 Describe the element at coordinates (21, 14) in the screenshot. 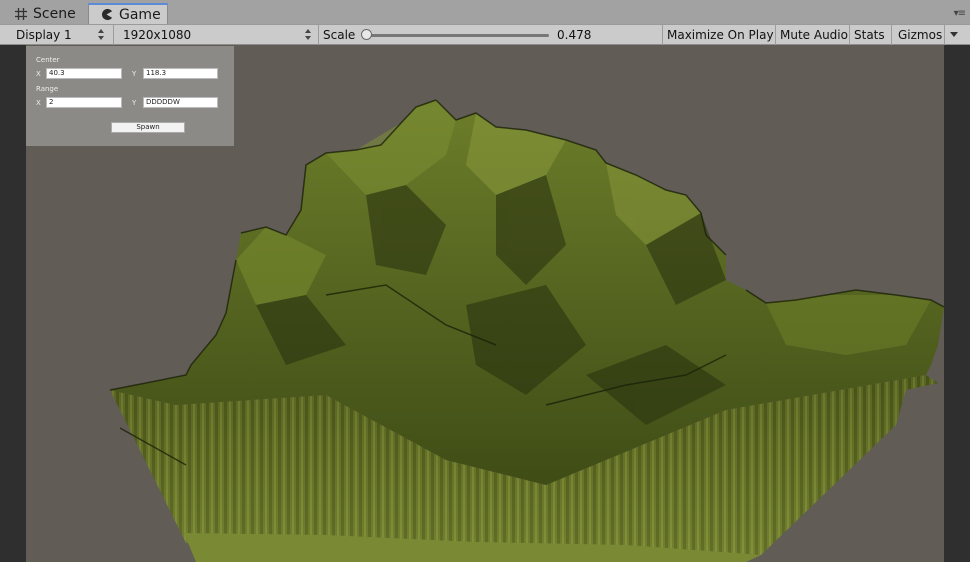

I see `grid-icon` at that location.